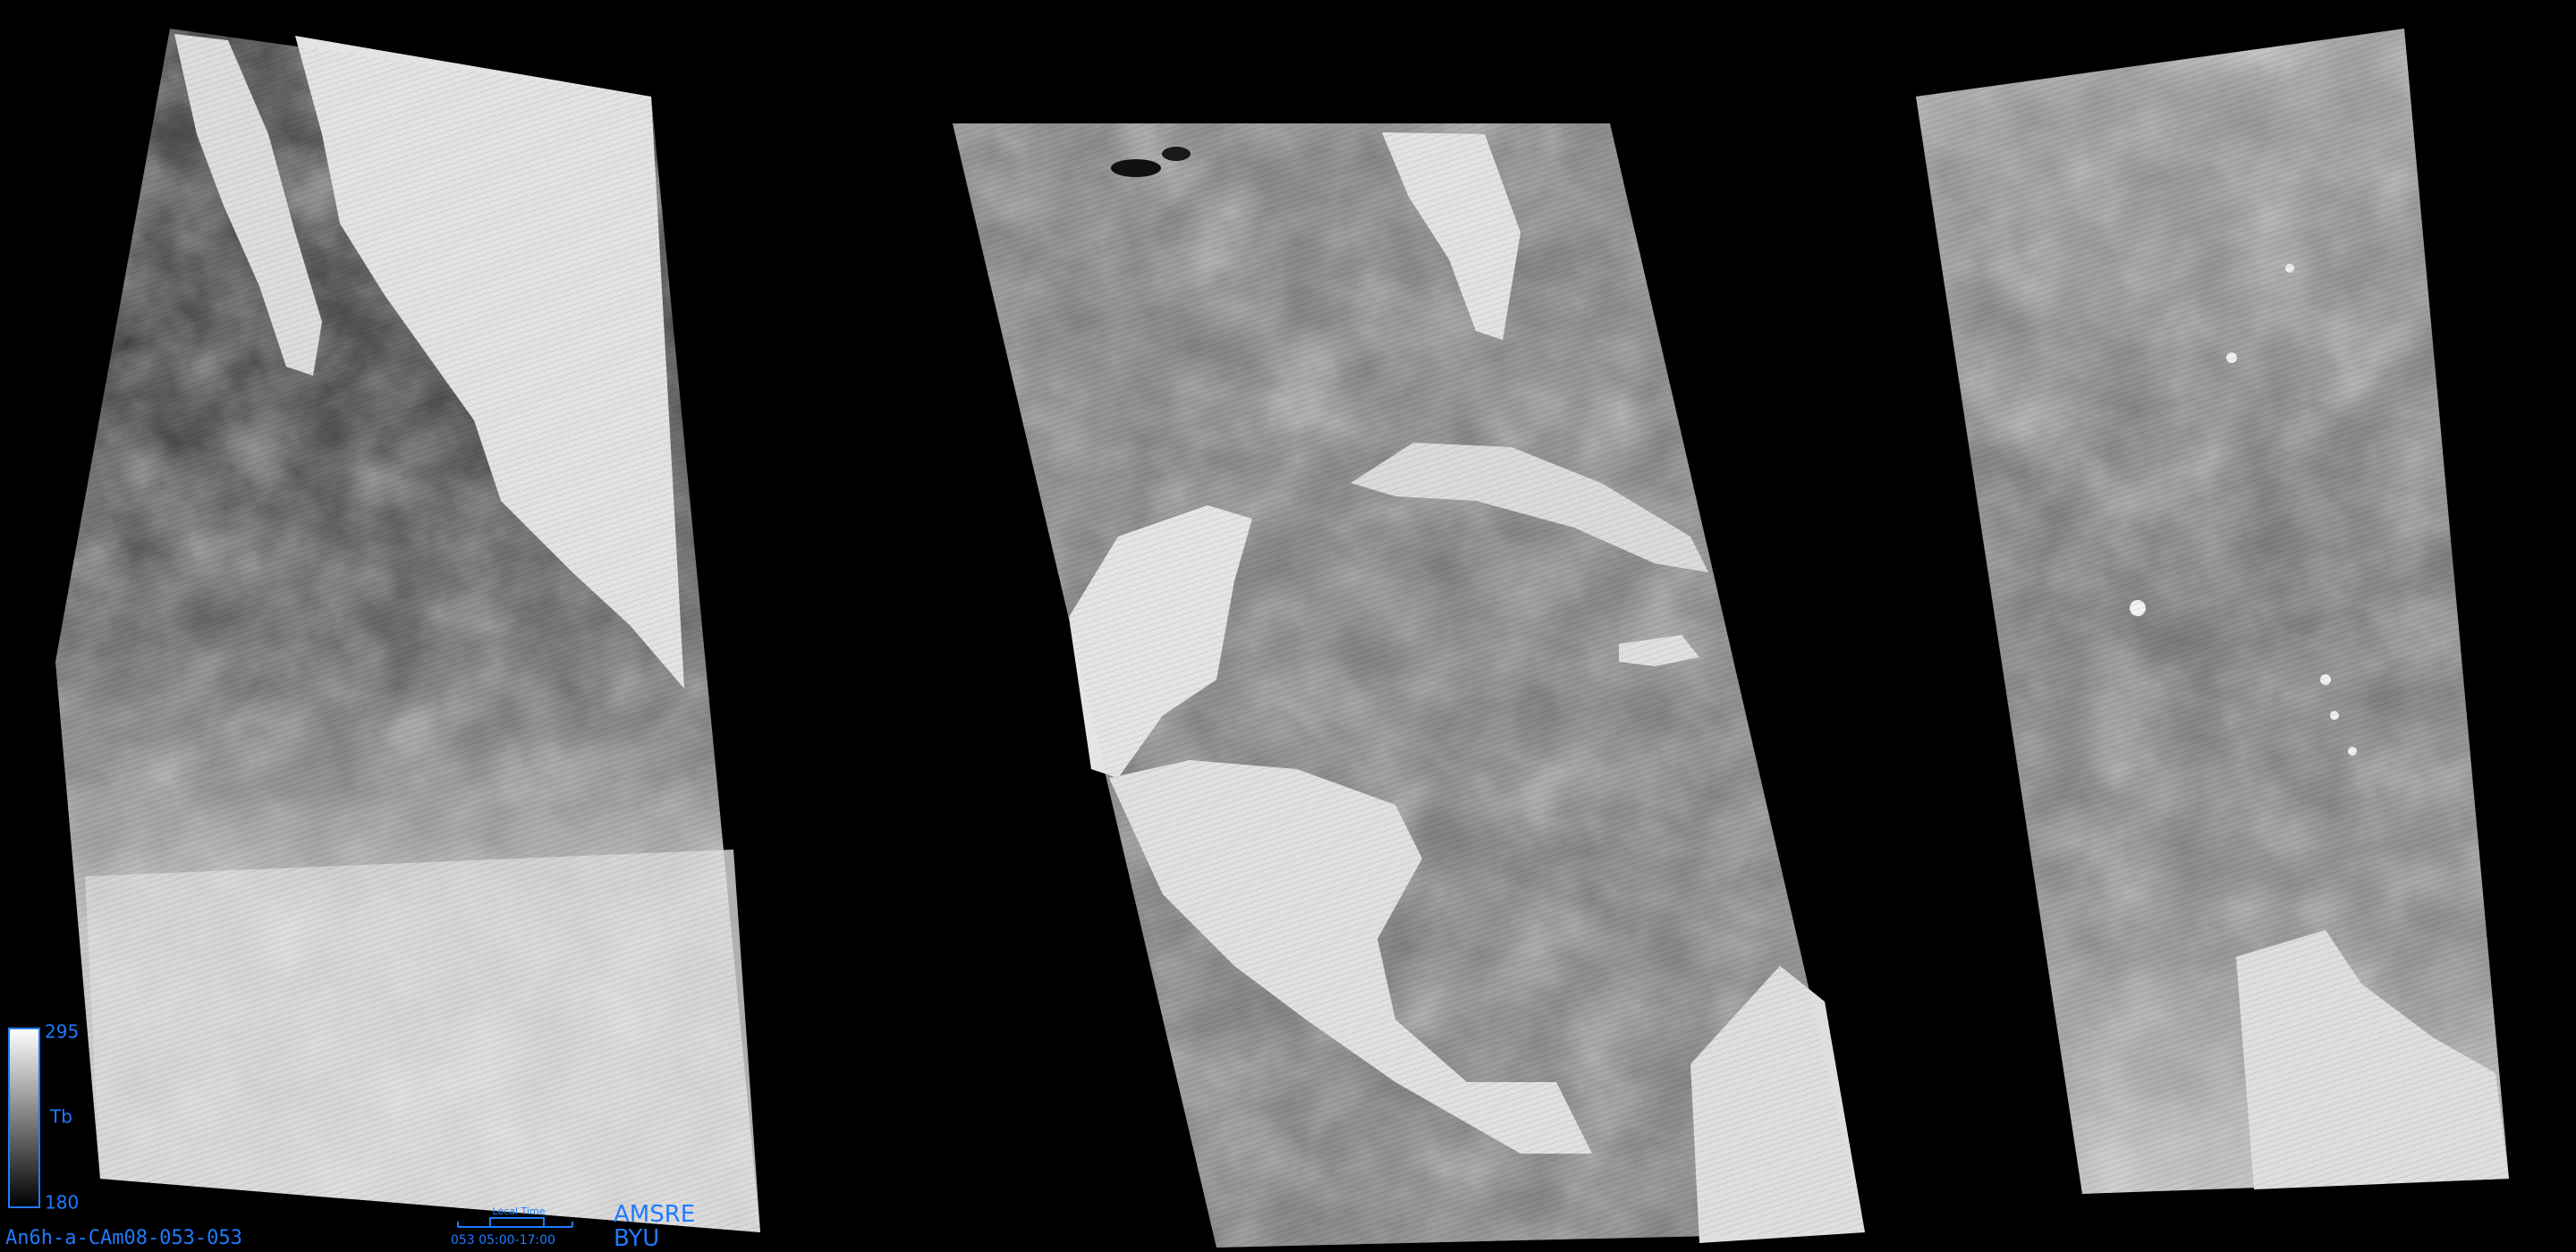  What do you see at coordinates (515, 1222) in the screenshot?
I see `time-legend-bar` at bounding box center [515, 1222].